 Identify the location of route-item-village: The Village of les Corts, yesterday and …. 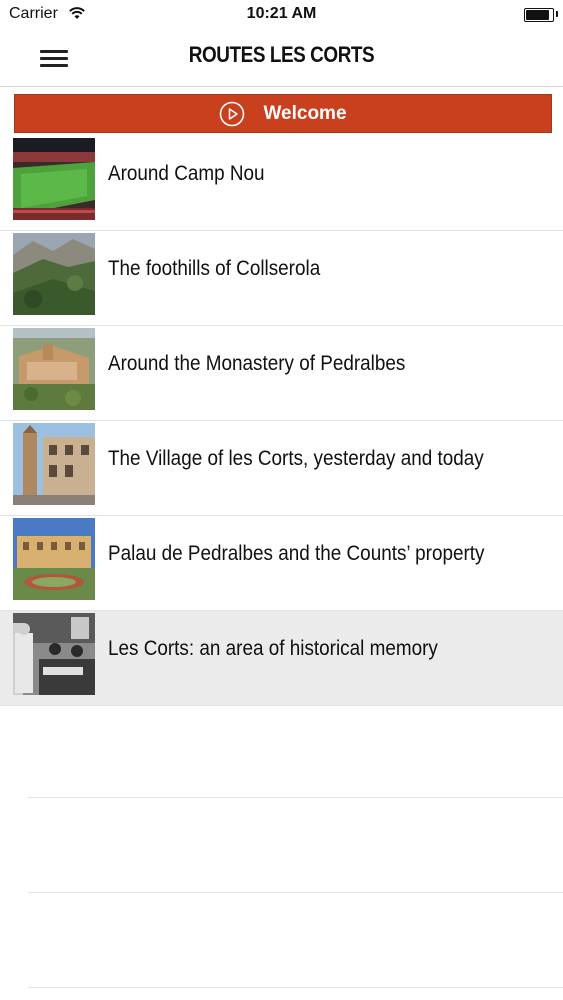
(281, 468).